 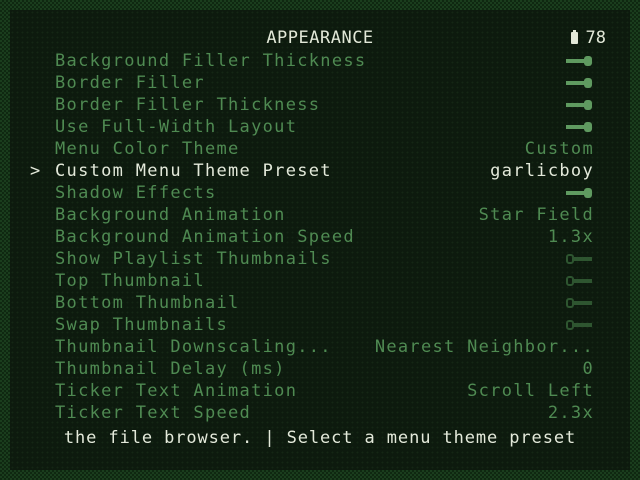 I want to click on menu-item: Thumbnail Delay (ms) 0, so click(x=320, y=369).